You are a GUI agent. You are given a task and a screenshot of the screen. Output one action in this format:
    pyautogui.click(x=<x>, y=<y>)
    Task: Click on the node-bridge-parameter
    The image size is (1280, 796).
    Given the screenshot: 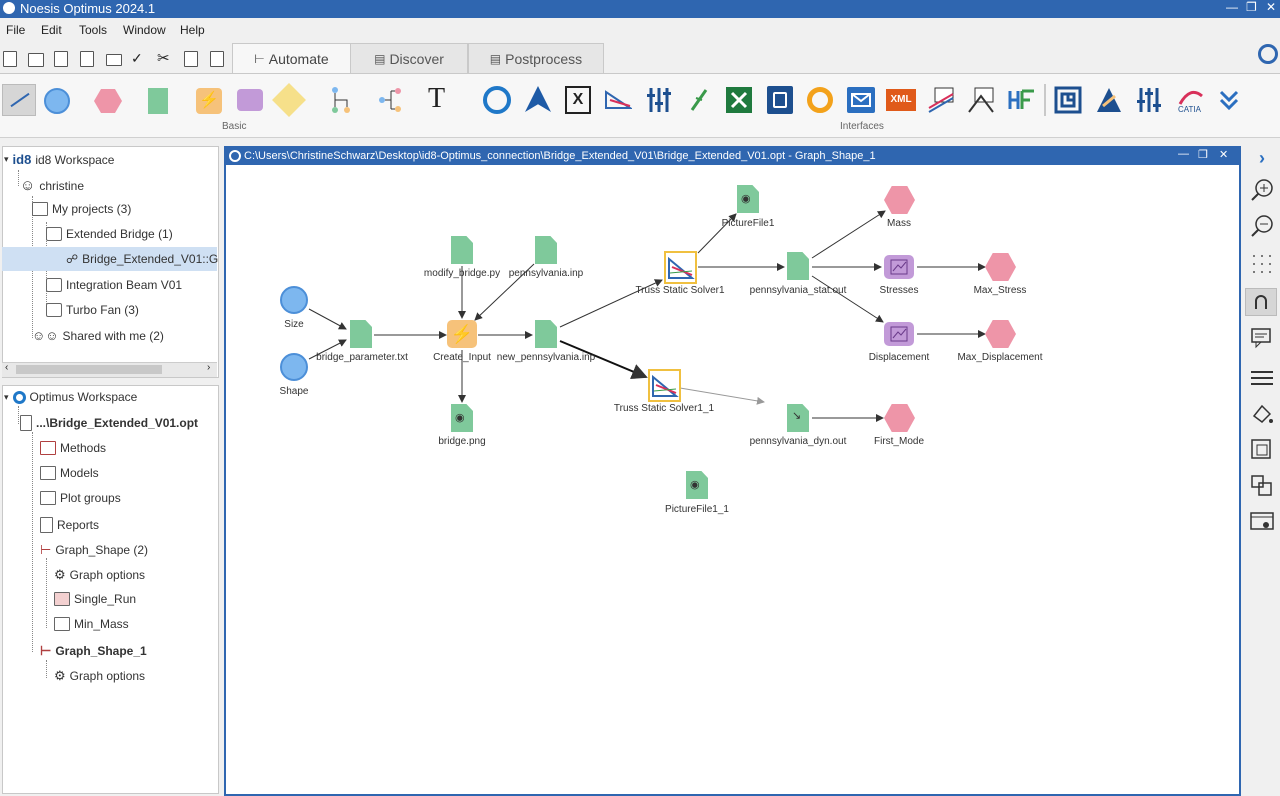 What is the action you would take?
    pyautogui.click(x=361, y=334)
    